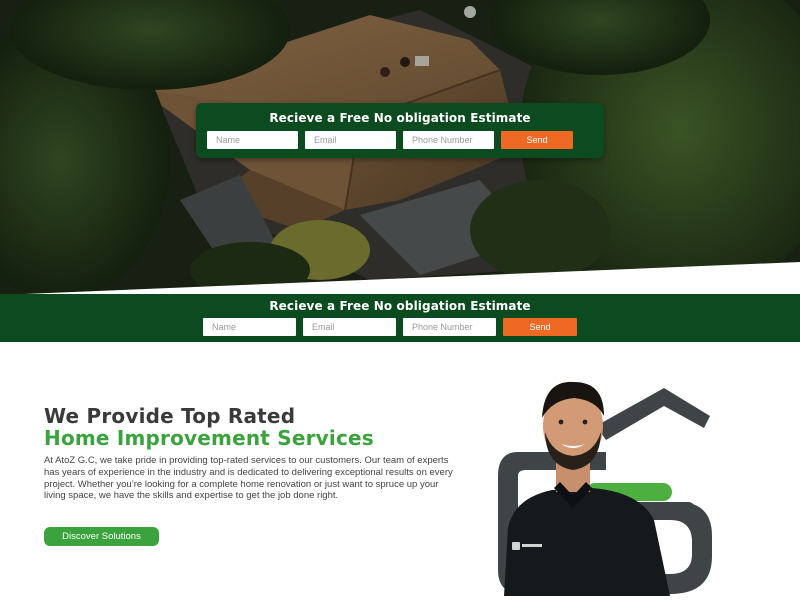 Image resolution: width=800 pixels, height=600 pixels. What do you see at coordinates (605, 488) in the screenshot?
I see `house-s-logo-icon` at bounding box center [605, 488].